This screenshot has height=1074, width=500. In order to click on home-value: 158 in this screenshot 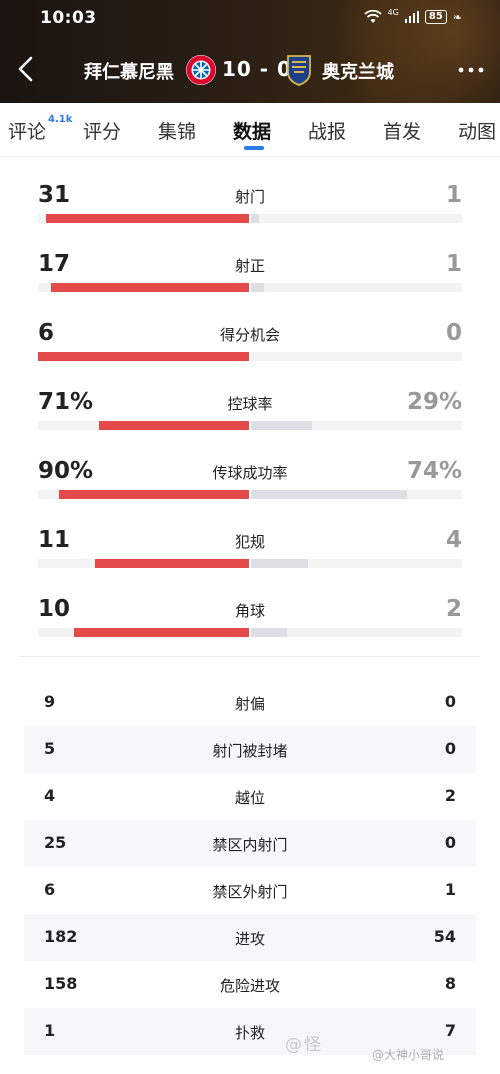, I will do `click(61, 983)`.